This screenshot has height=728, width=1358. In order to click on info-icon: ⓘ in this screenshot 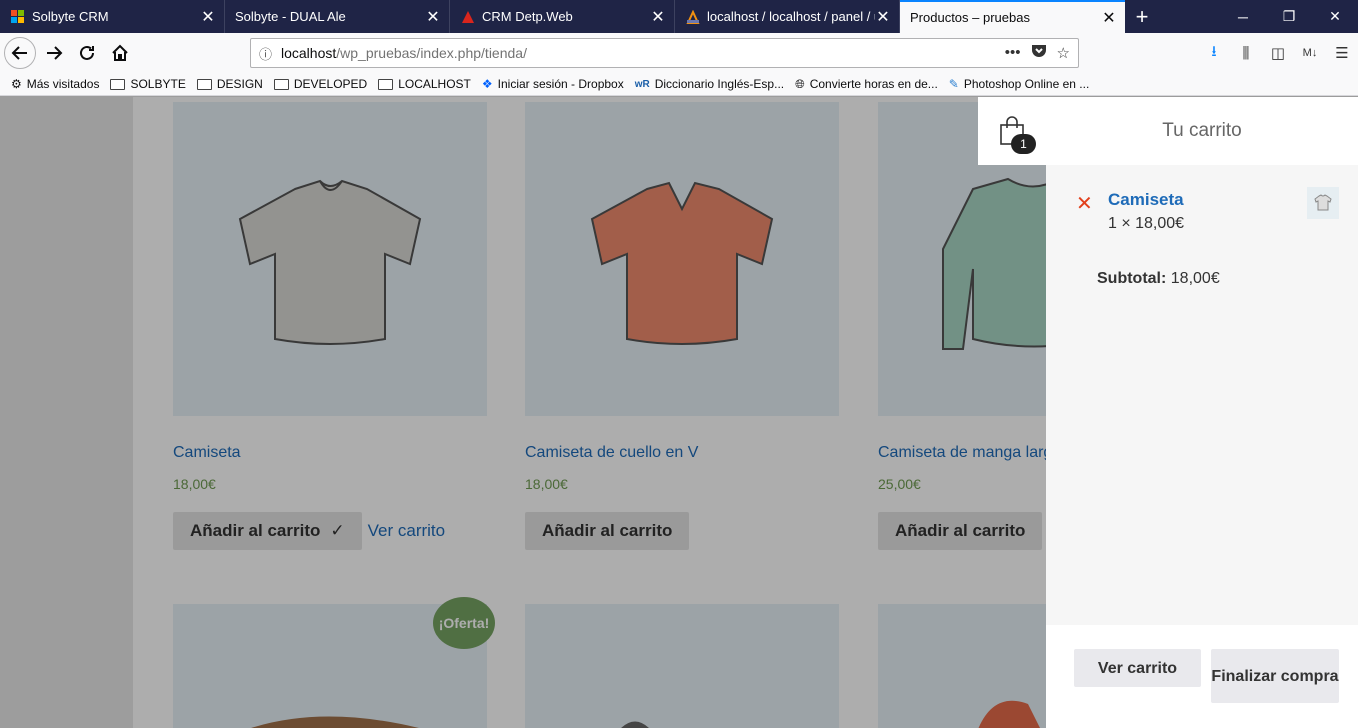, I will do `click(270, 53)`.